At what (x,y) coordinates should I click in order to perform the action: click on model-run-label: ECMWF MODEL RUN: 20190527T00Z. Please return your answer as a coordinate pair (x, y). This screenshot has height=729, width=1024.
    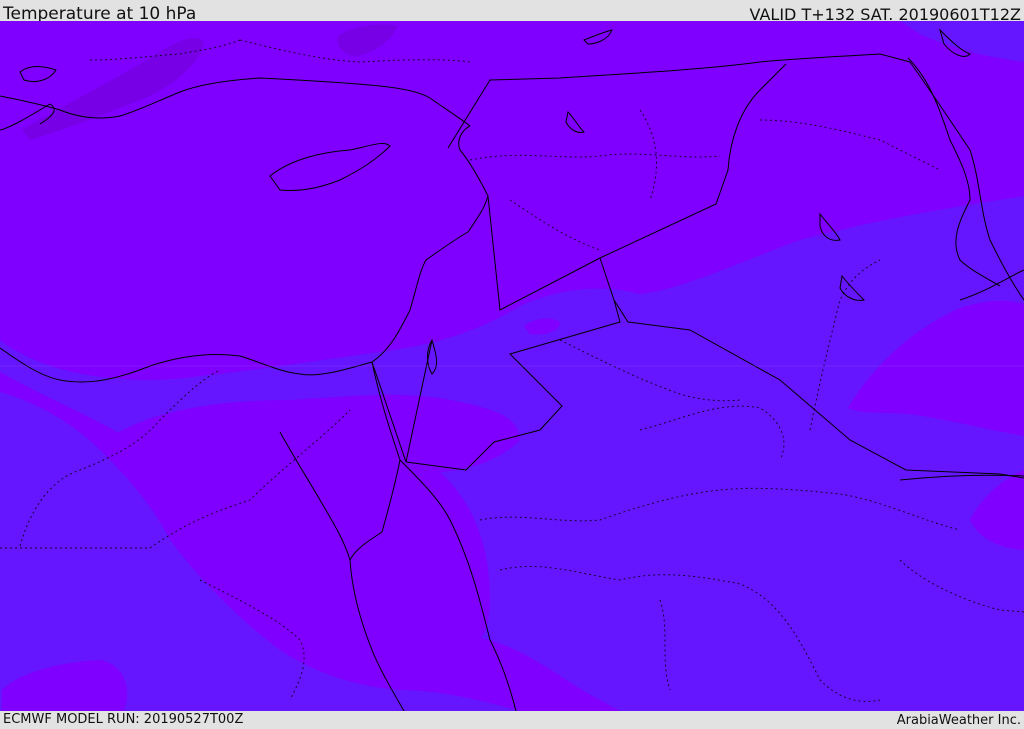
    Looking at the image, I should click on (123, 719).